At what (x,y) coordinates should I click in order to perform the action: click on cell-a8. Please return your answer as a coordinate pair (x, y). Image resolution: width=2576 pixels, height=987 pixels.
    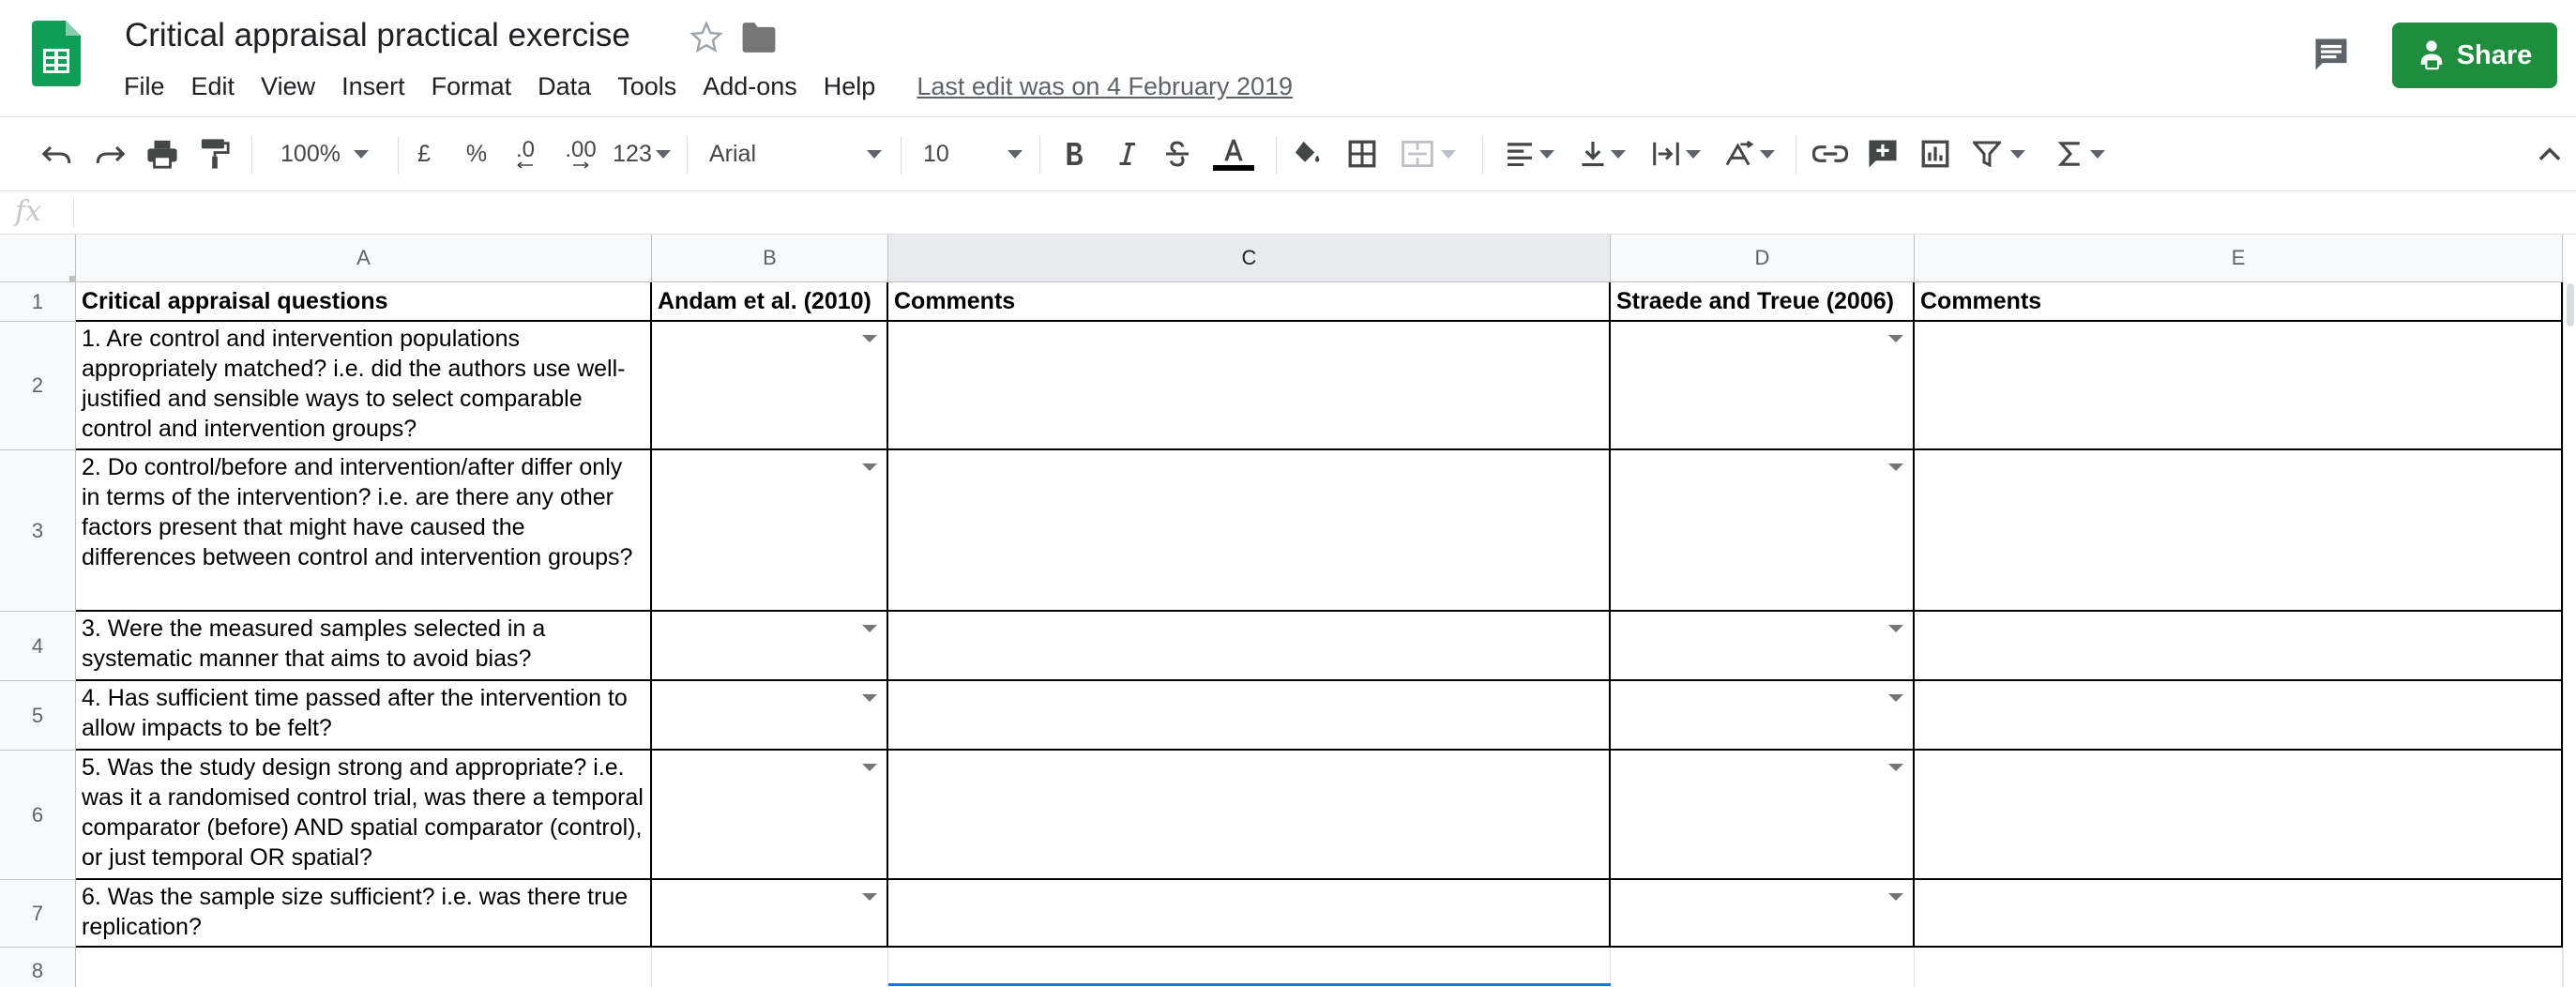
    Looking at the image, I should click on (364, 967).